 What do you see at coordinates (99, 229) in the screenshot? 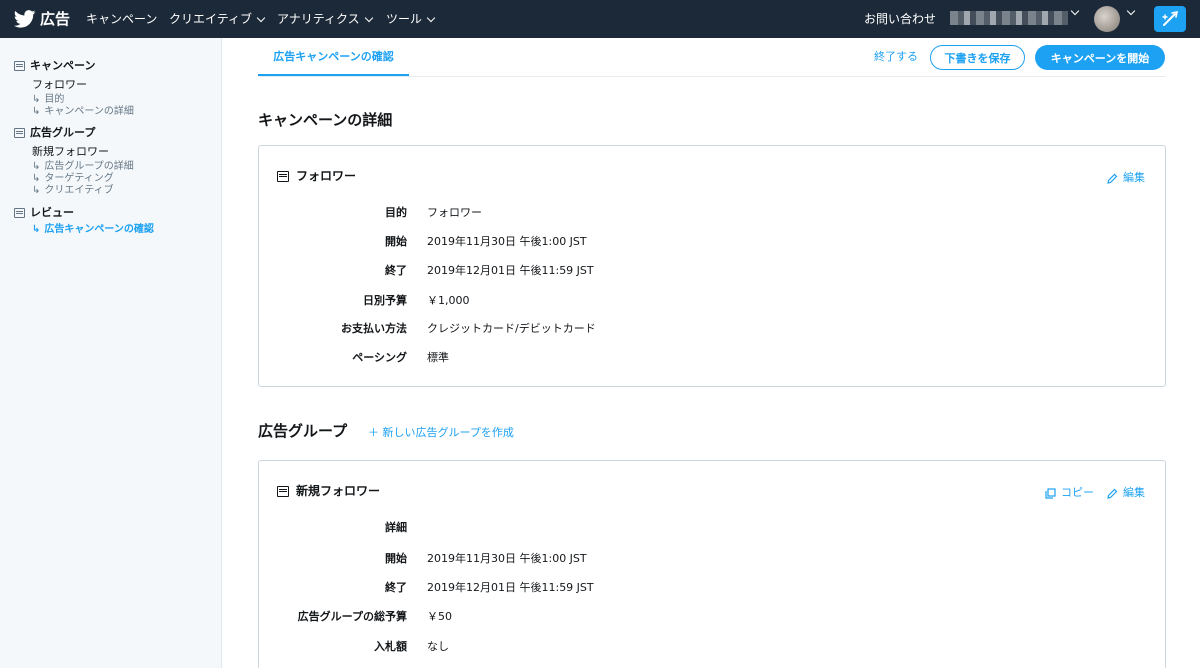
I see `sidebar-item-label: 広告キャンペーンの確認` at bounding box center [99, 229].